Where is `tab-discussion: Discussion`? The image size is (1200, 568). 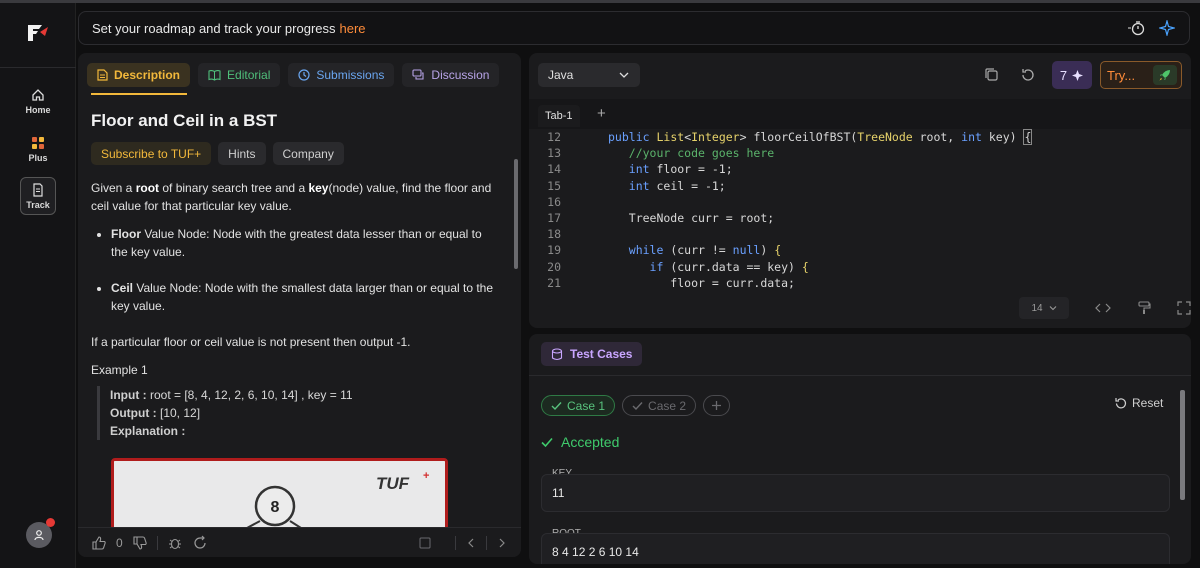 tab-discussion: Discussion is located at coordinates (451, 75).